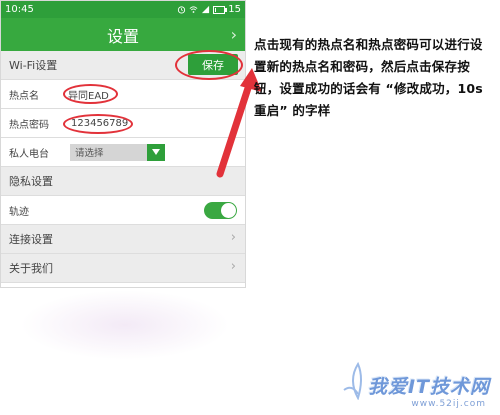 This screenshot has width=500, height=415. Describe the element at coordinates (428, 387) in the screenshot. I see `watermark-name: 我爱IT技术网` at that location.